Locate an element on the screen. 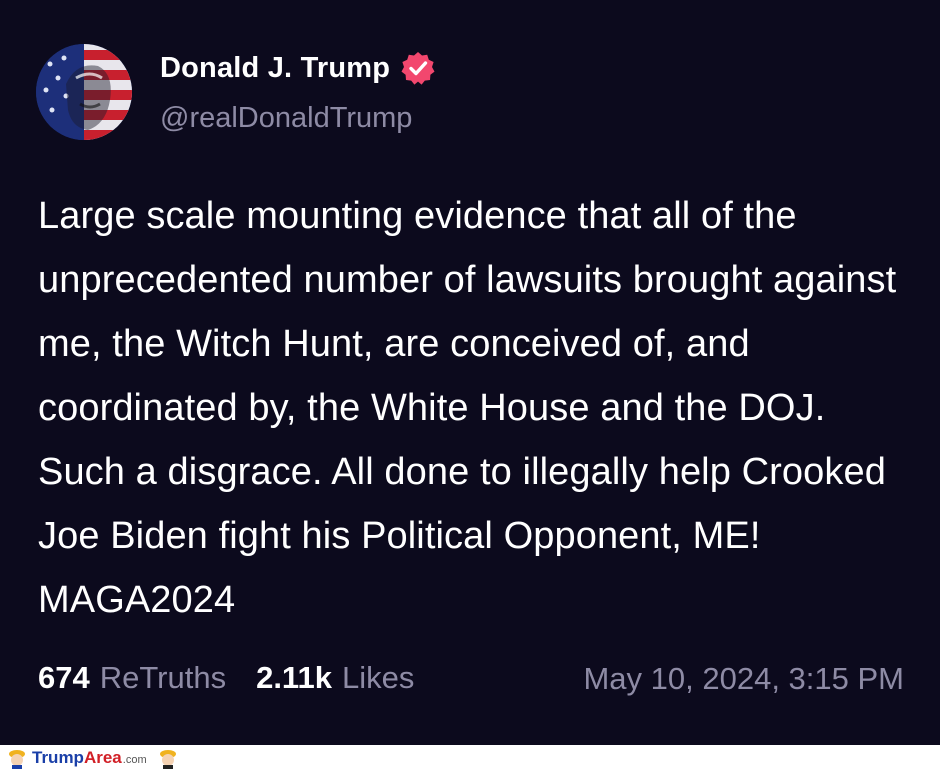 This screenshot has height=771, width=940. logo-text-area: Area is located at coordinates (102, 757).